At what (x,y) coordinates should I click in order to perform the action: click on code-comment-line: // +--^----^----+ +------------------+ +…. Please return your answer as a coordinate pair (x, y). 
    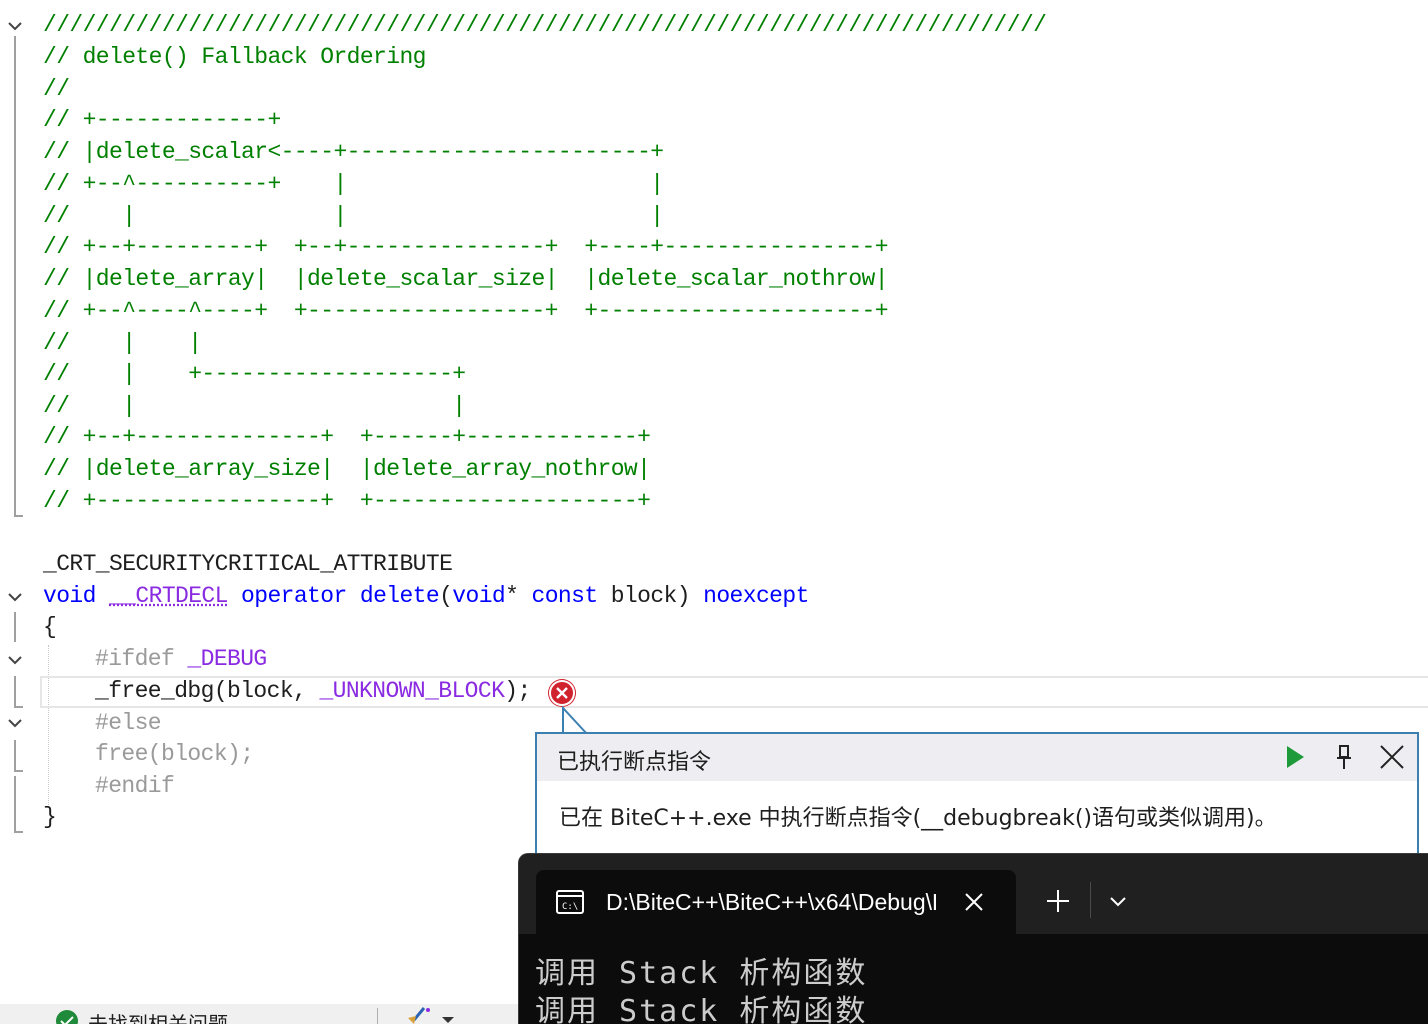
    Looking at the image, I should click on (466, 311).